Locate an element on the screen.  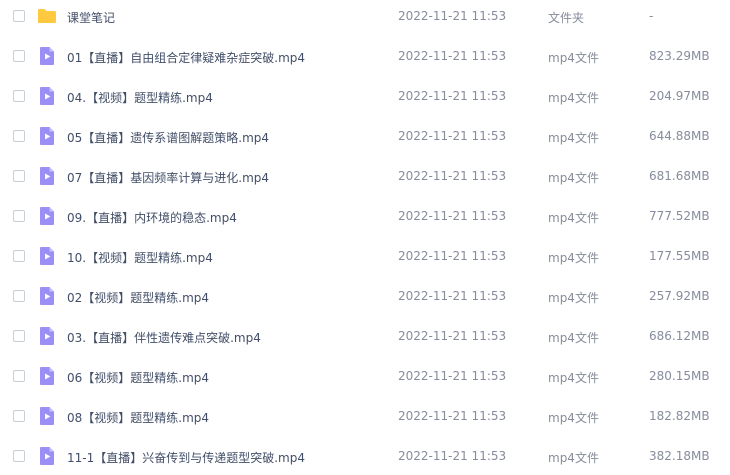
folder-row: 课堂笔记 2022-11-21 11:53 文件夹 - is located at coordinates (365, 17).